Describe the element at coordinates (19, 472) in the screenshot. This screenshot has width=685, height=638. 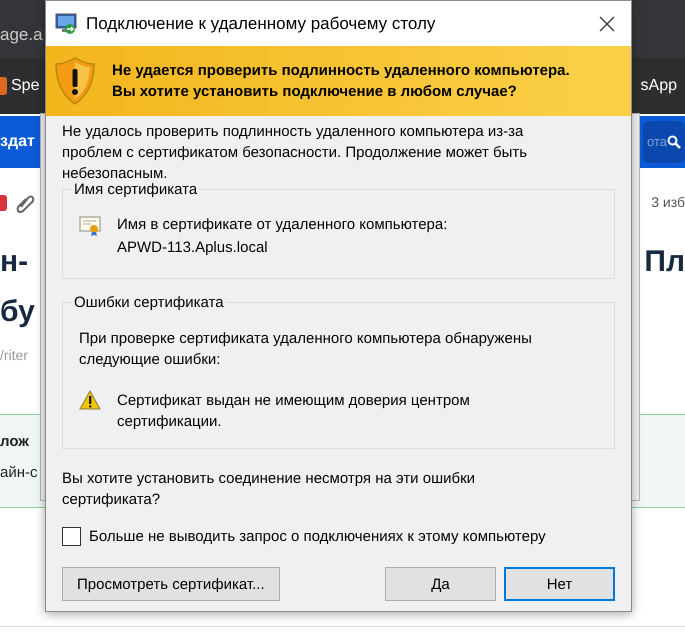
I see `notice-text: айн-с` at that location.